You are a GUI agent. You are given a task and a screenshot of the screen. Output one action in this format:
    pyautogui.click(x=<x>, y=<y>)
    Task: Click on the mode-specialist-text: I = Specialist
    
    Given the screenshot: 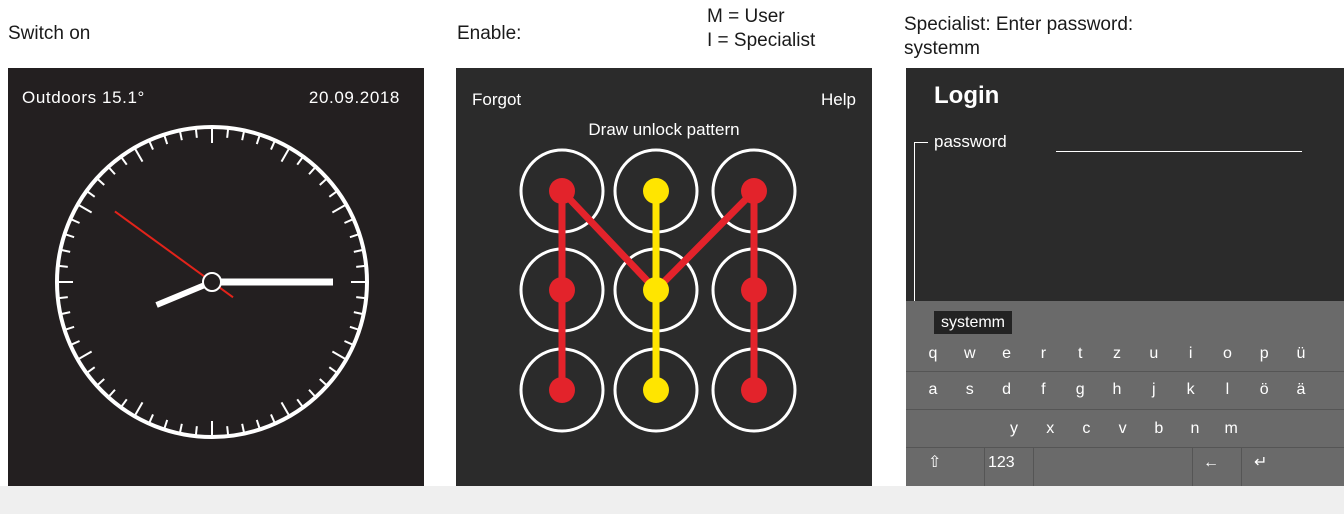 What is the action you would take?
    pyautogui.click(x=761, y=40)
    